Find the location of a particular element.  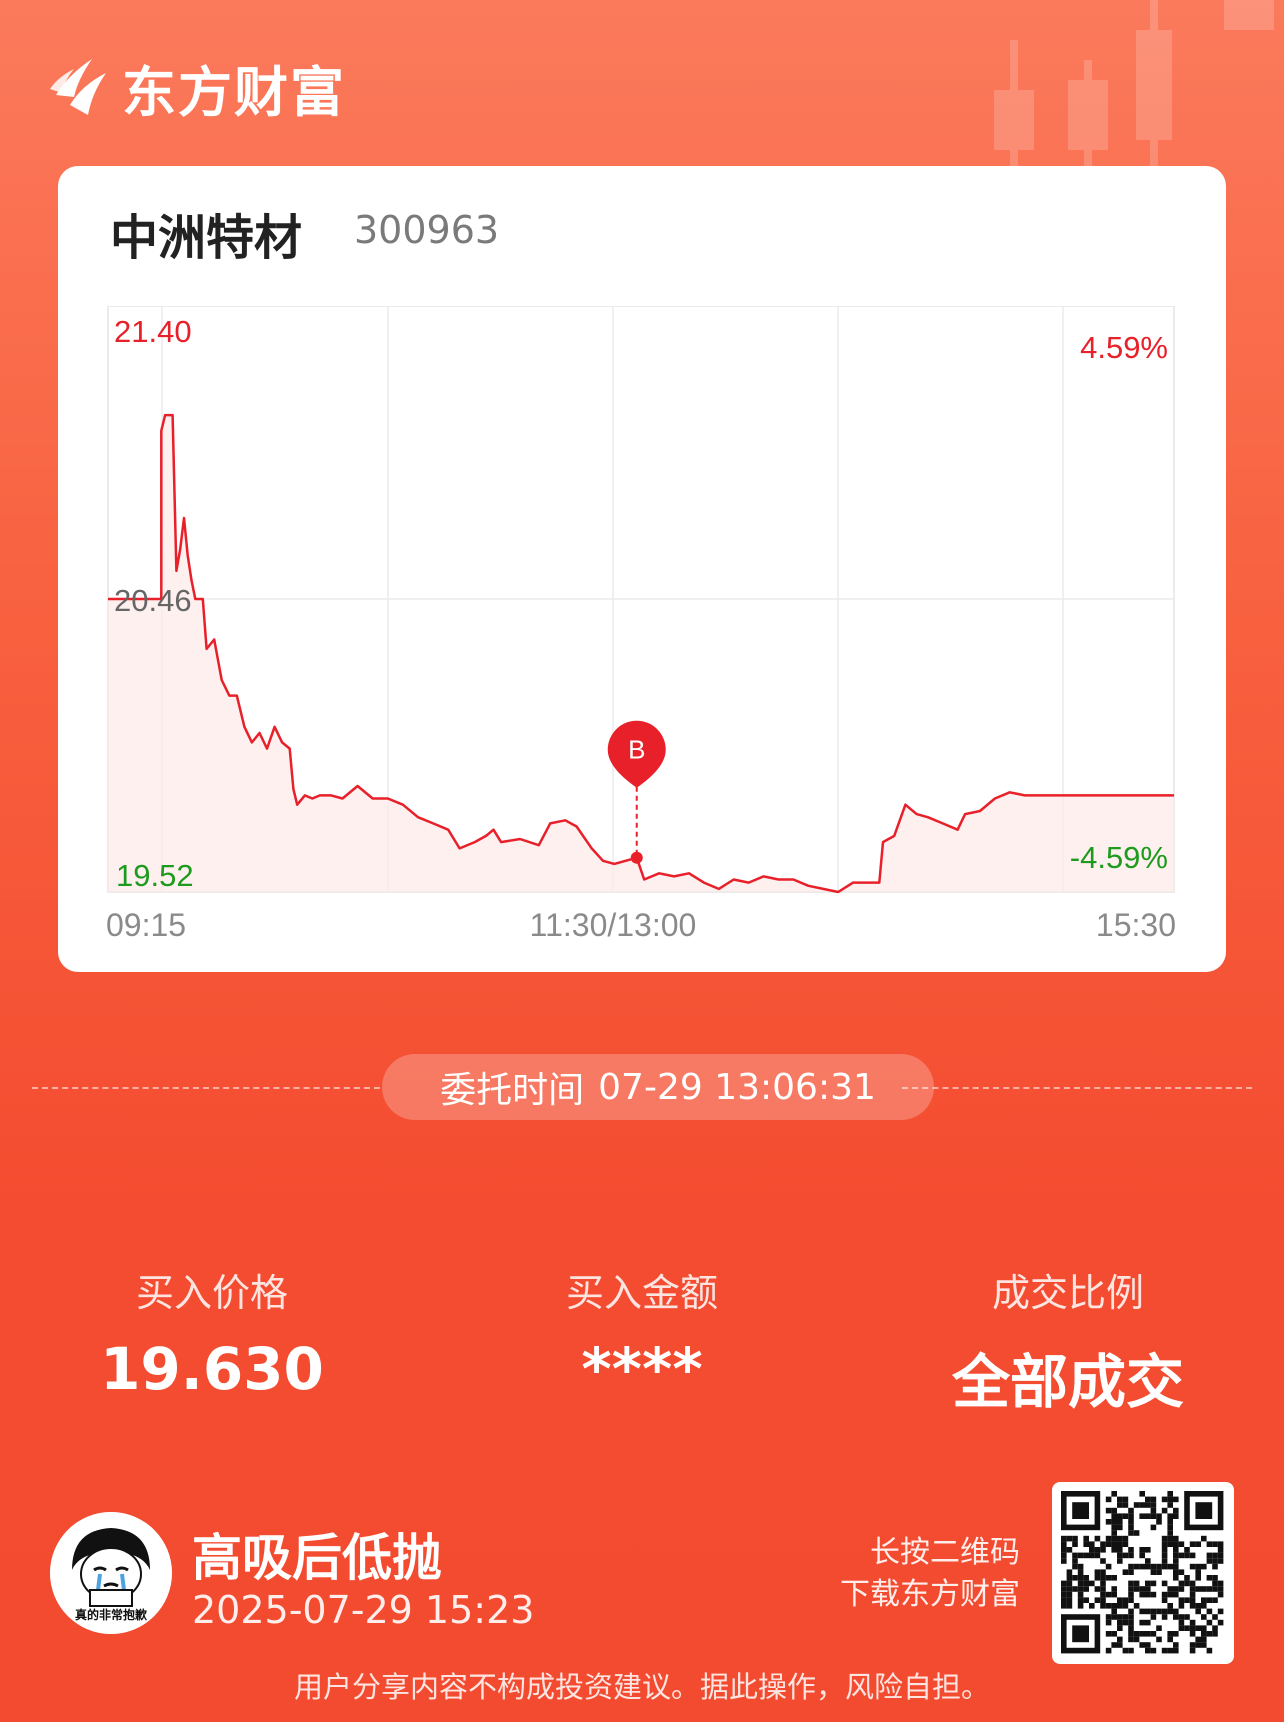

order-time-row: 委托时间 07-29 13:06:31 is located at coordinates (642, 1087).